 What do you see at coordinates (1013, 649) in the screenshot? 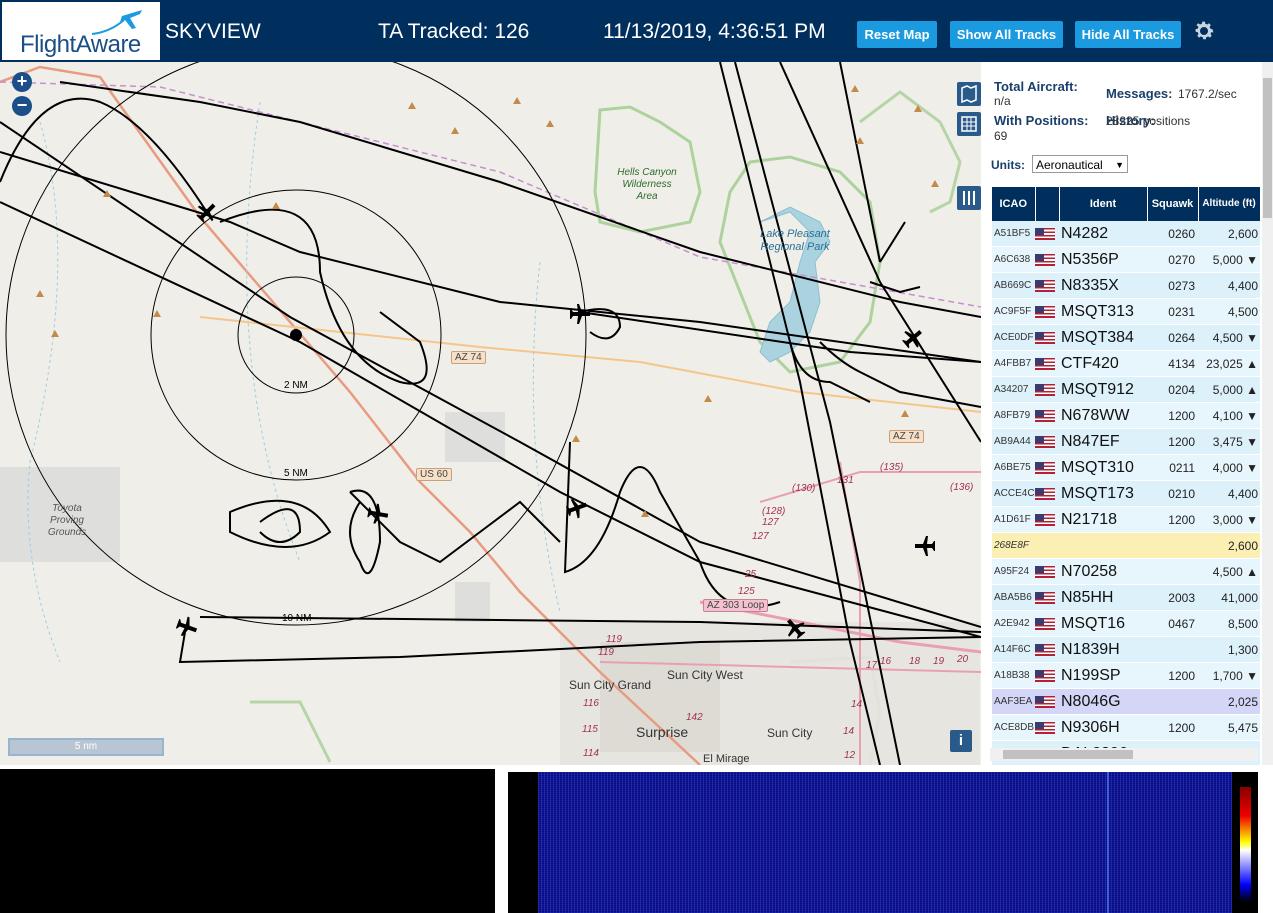
I see `icao-cell: A14F6C` at bounding box center [1013, 649].